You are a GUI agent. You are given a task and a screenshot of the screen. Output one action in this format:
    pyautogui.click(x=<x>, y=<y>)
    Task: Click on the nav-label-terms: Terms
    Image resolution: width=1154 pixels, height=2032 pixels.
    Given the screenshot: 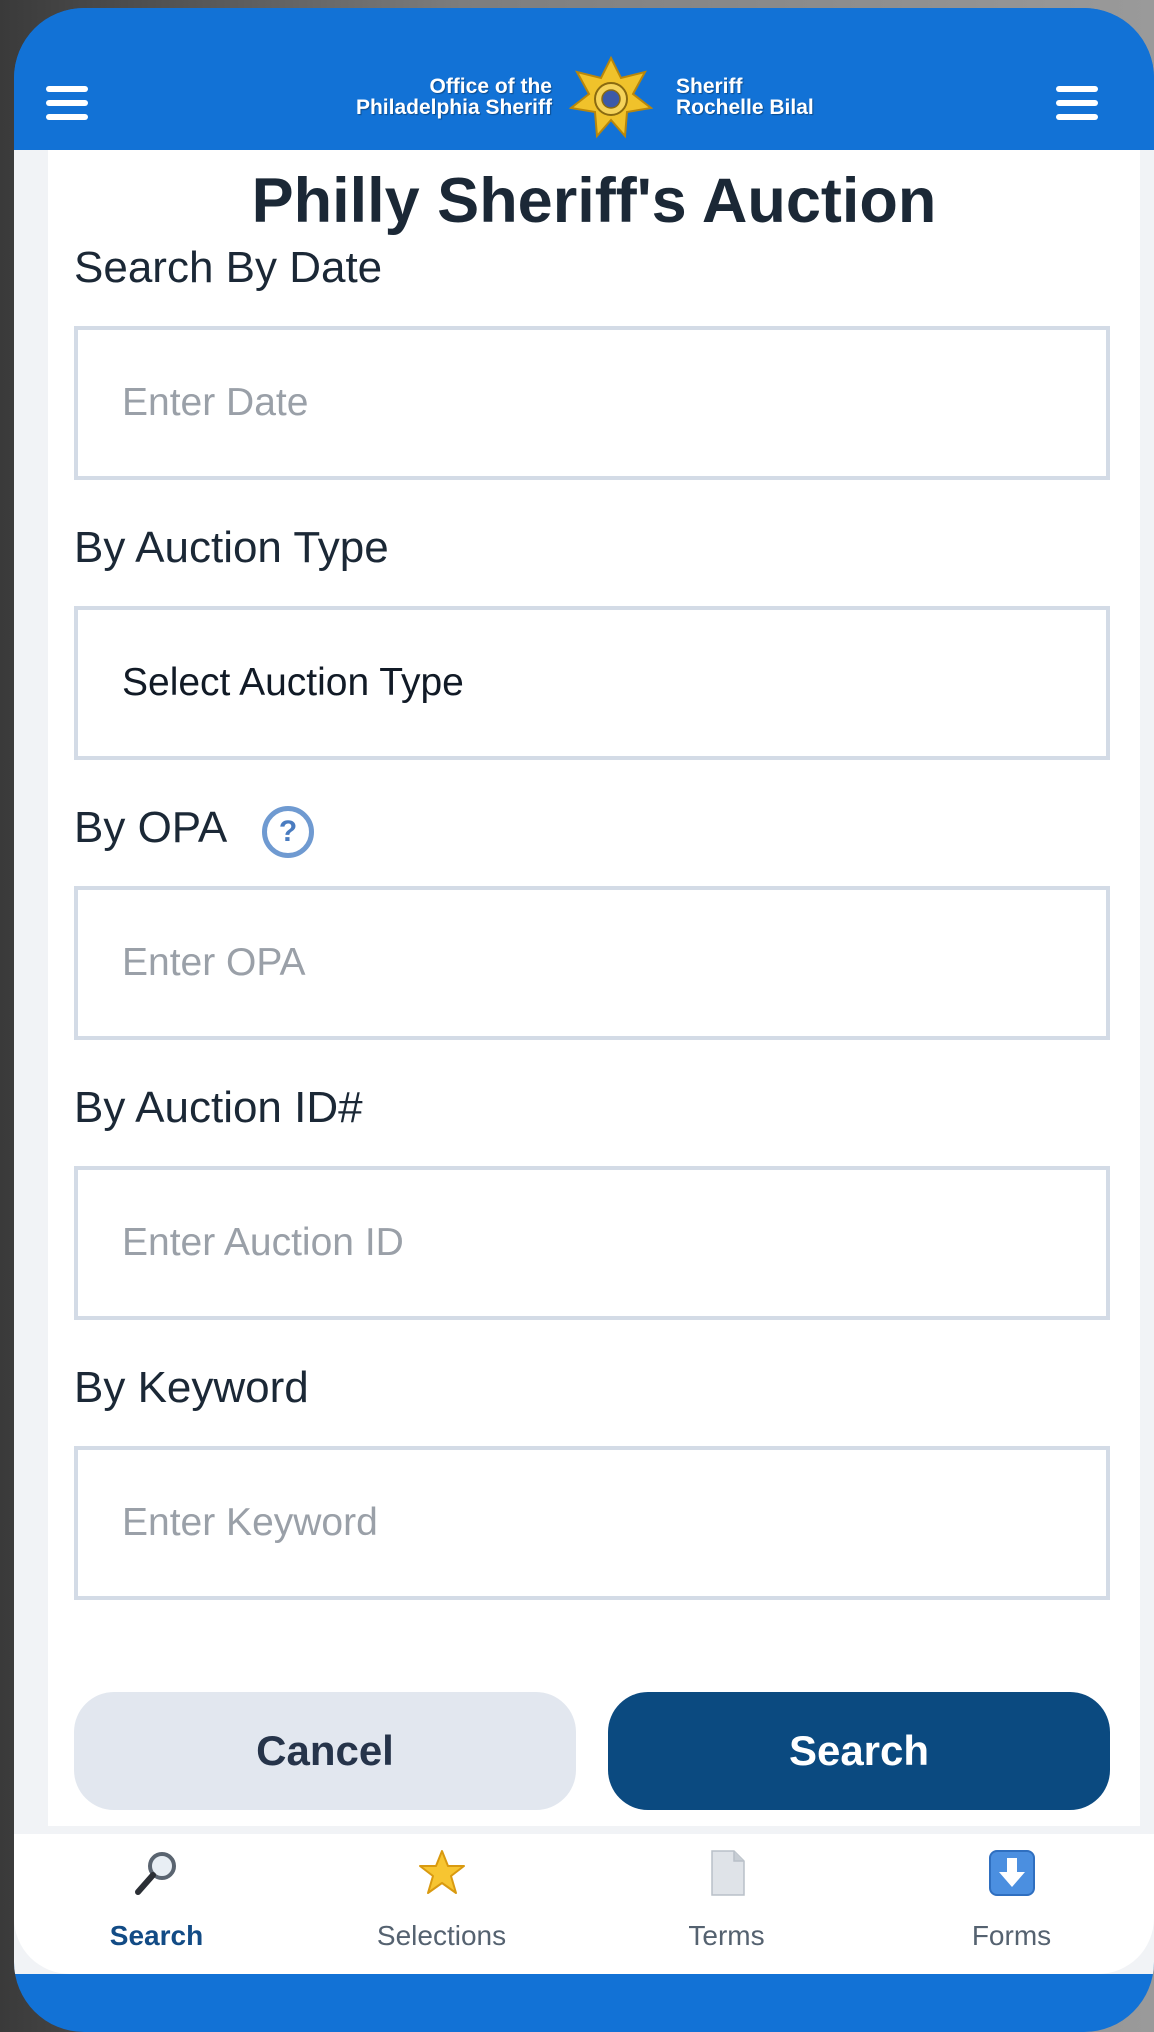 What is the action you would take?
    pyautogui.click(x=726, y=1935)
    